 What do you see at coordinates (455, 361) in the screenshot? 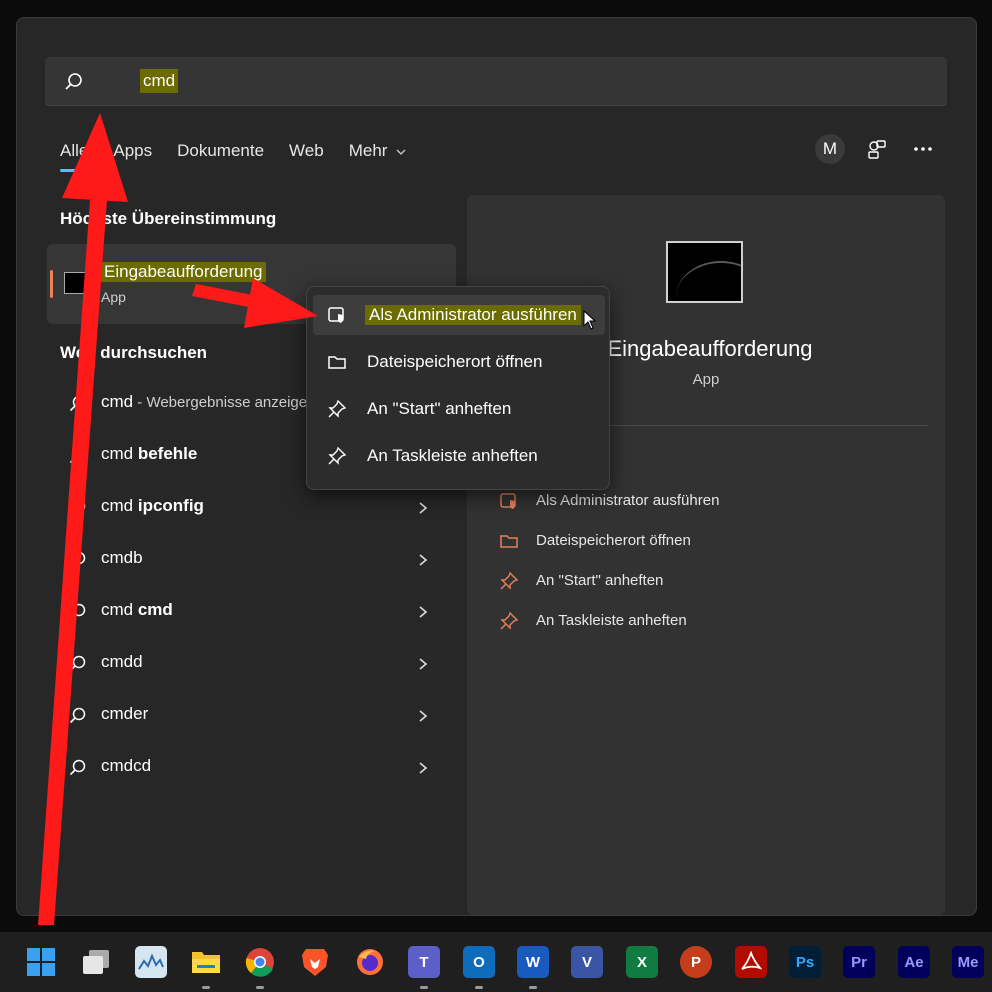
I see `context-item-label: Dateispeicherort öffnen` at bounding box center [455, 361].